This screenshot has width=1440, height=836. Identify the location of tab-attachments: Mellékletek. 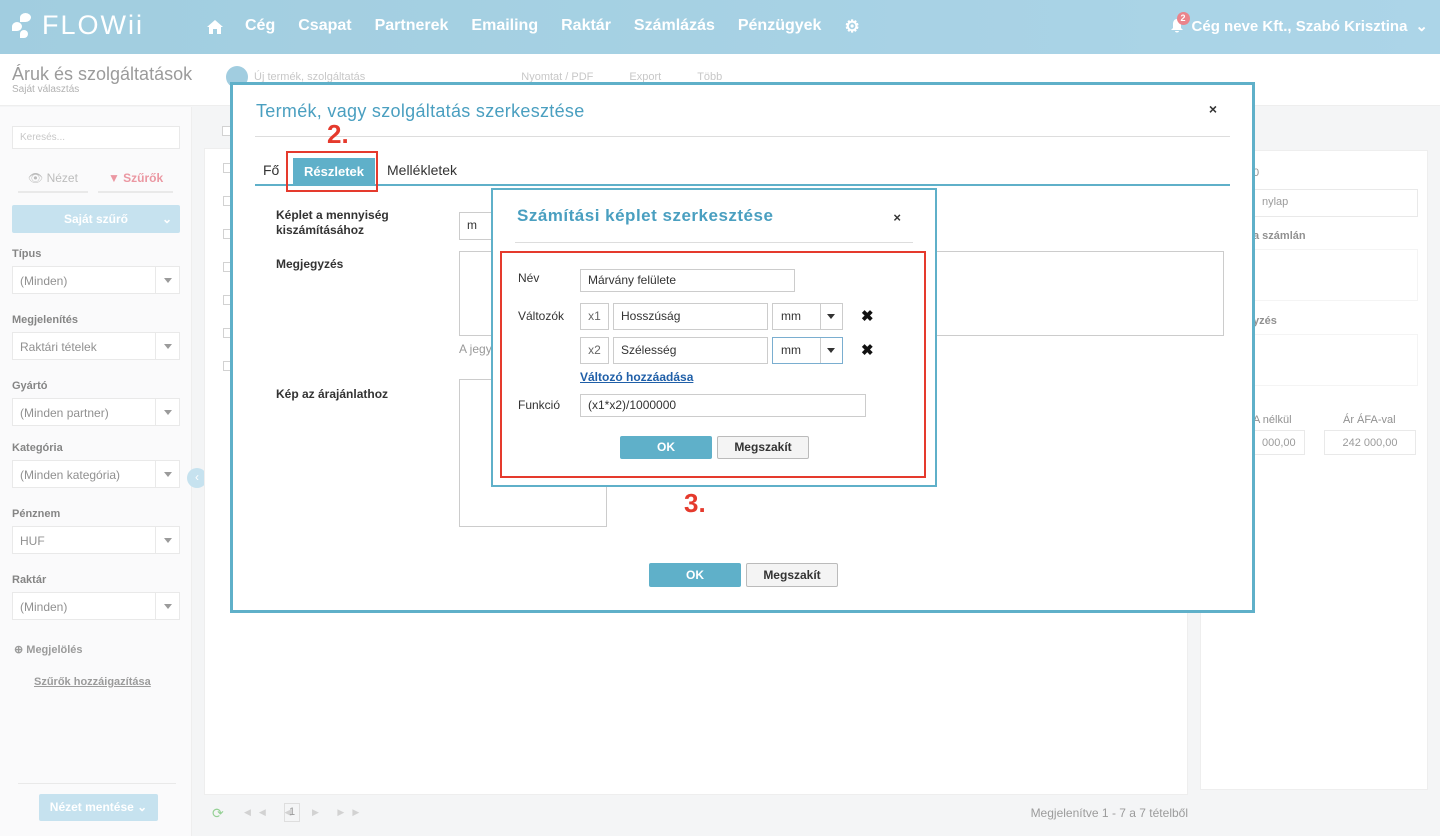
(422, 170).